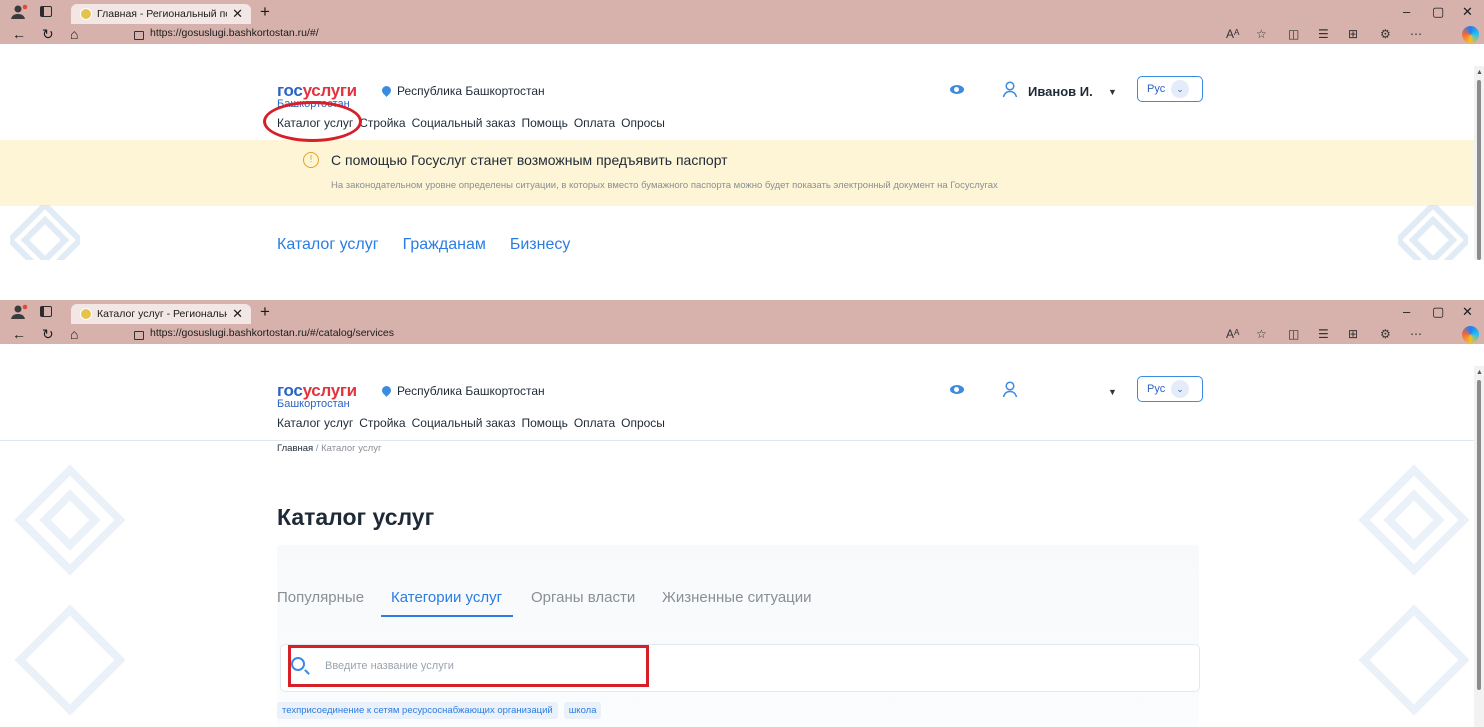 This screenshot has width=1484, height=727. I want to click on user-name: Иванов И., so click(1060, 91).